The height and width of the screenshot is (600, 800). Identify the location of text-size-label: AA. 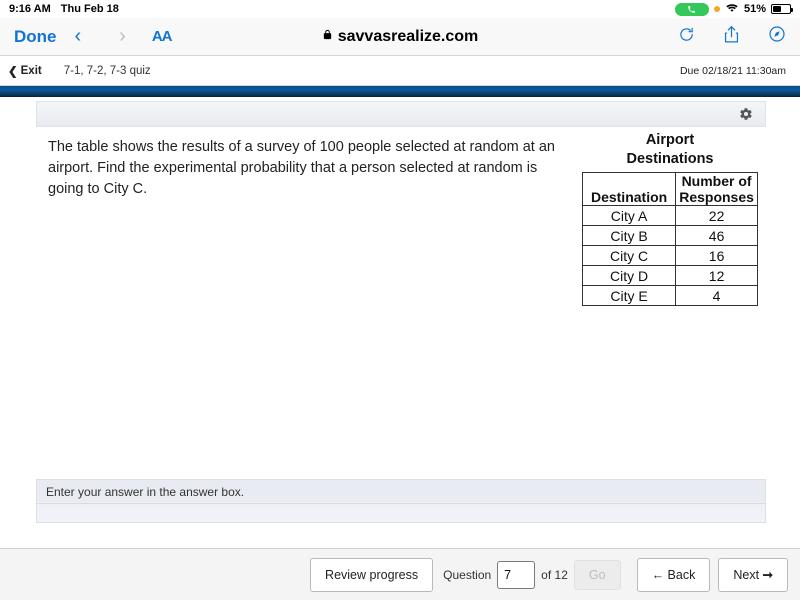
(162, 36).